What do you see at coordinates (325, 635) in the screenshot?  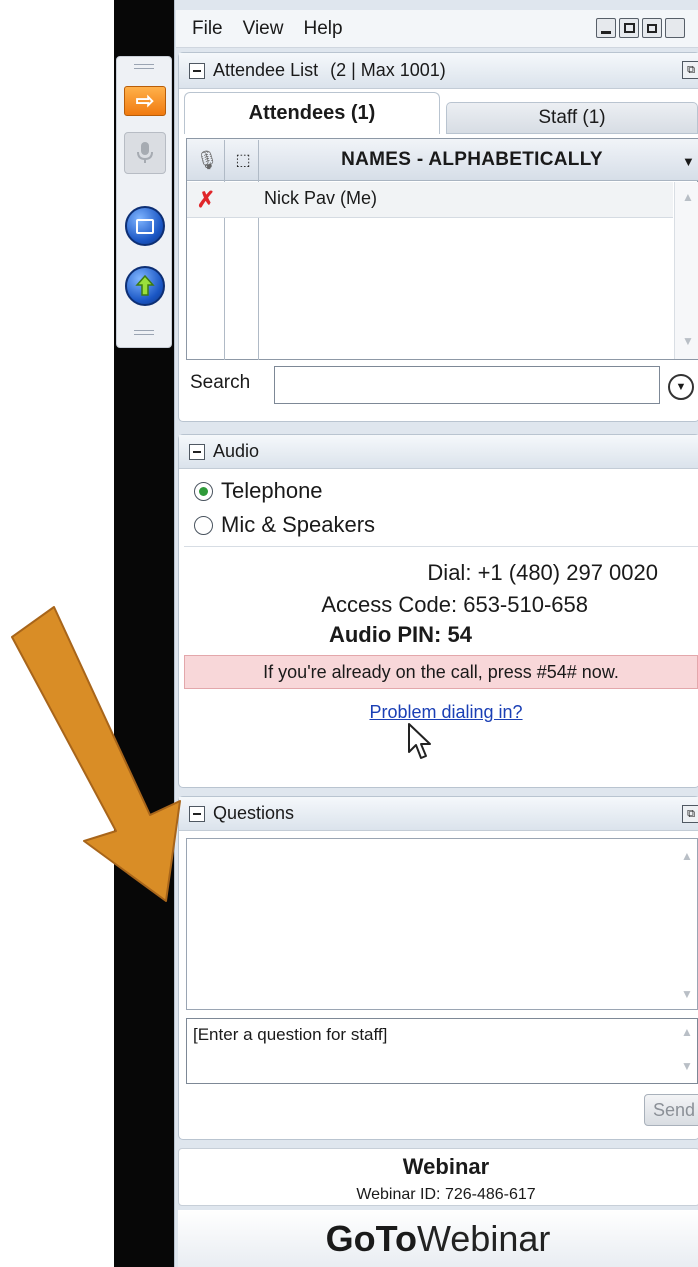 I see `audio-pin-info: Audio PIN: 54` at bounding box center [325, 635].